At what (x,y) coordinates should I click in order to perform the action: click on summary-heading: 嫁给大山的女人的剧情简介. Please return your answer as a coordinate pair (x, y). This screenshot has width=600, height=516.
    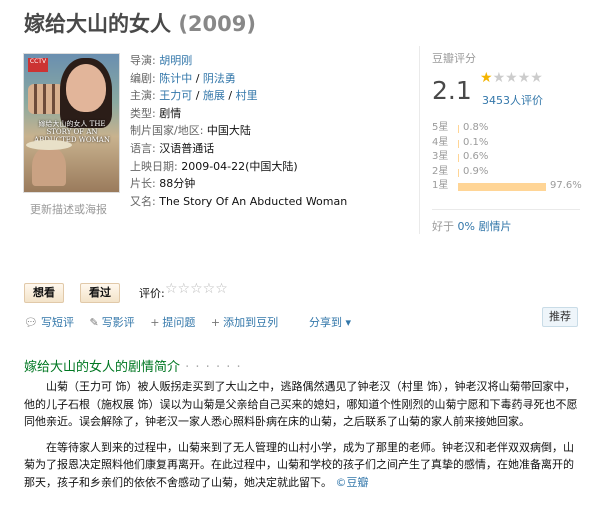
    Looking at the image, I should click on (102, 367).